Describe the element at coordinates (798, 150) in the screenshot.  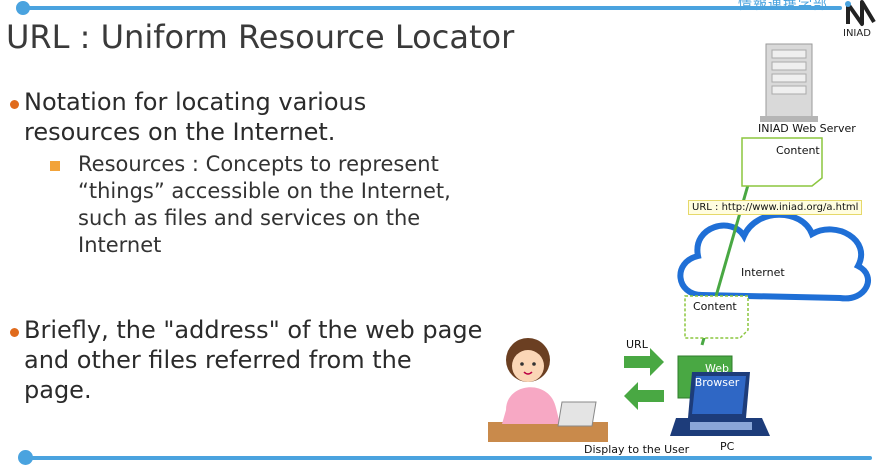
I see `content-top-label: Content` at that location.